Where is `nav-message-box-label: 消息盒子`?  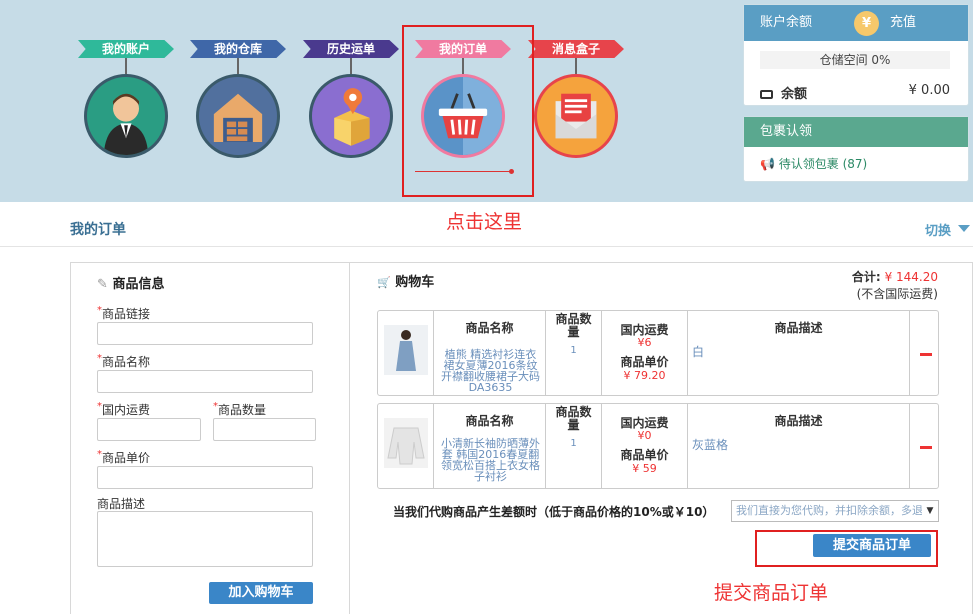
nav-message-box-label: 消息盒子 is located at coordinates (576, 49).